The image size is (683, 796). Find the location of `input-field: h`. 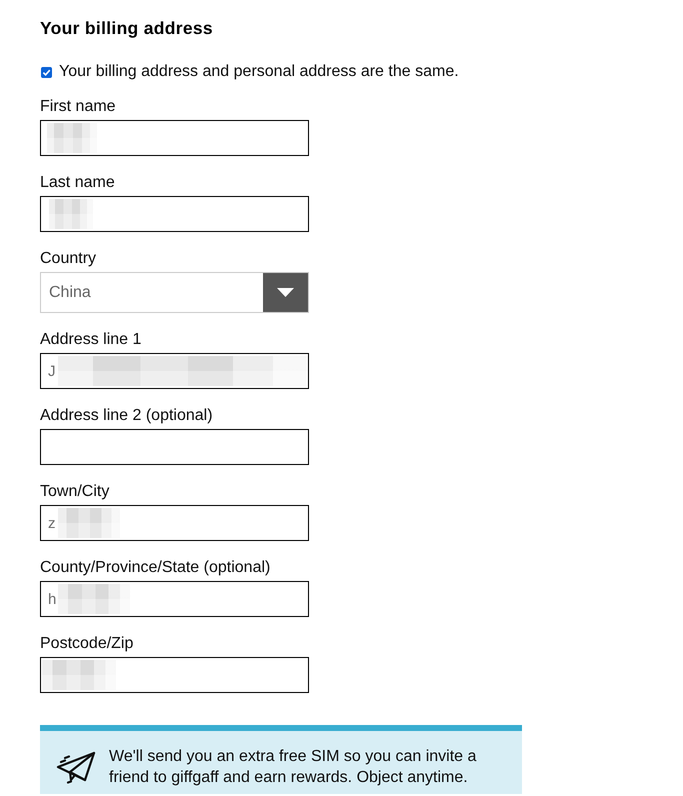

input-field: h is located at coordinates (174, 599).